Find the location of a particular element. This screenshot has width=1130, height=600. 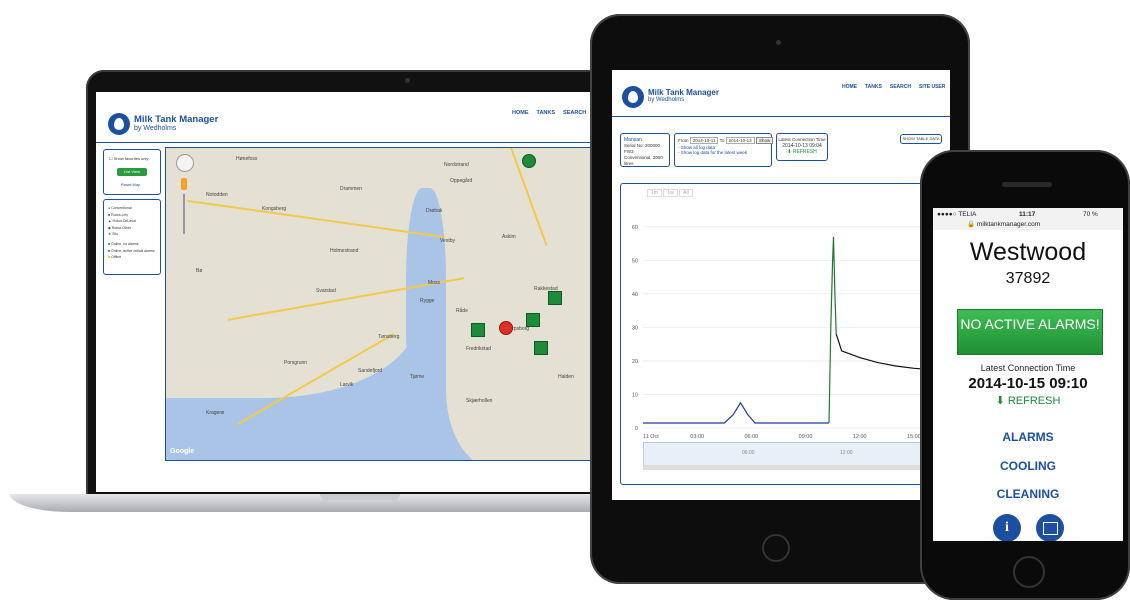

legend-label: Online, no alarms is located at coordinates (125, 243).